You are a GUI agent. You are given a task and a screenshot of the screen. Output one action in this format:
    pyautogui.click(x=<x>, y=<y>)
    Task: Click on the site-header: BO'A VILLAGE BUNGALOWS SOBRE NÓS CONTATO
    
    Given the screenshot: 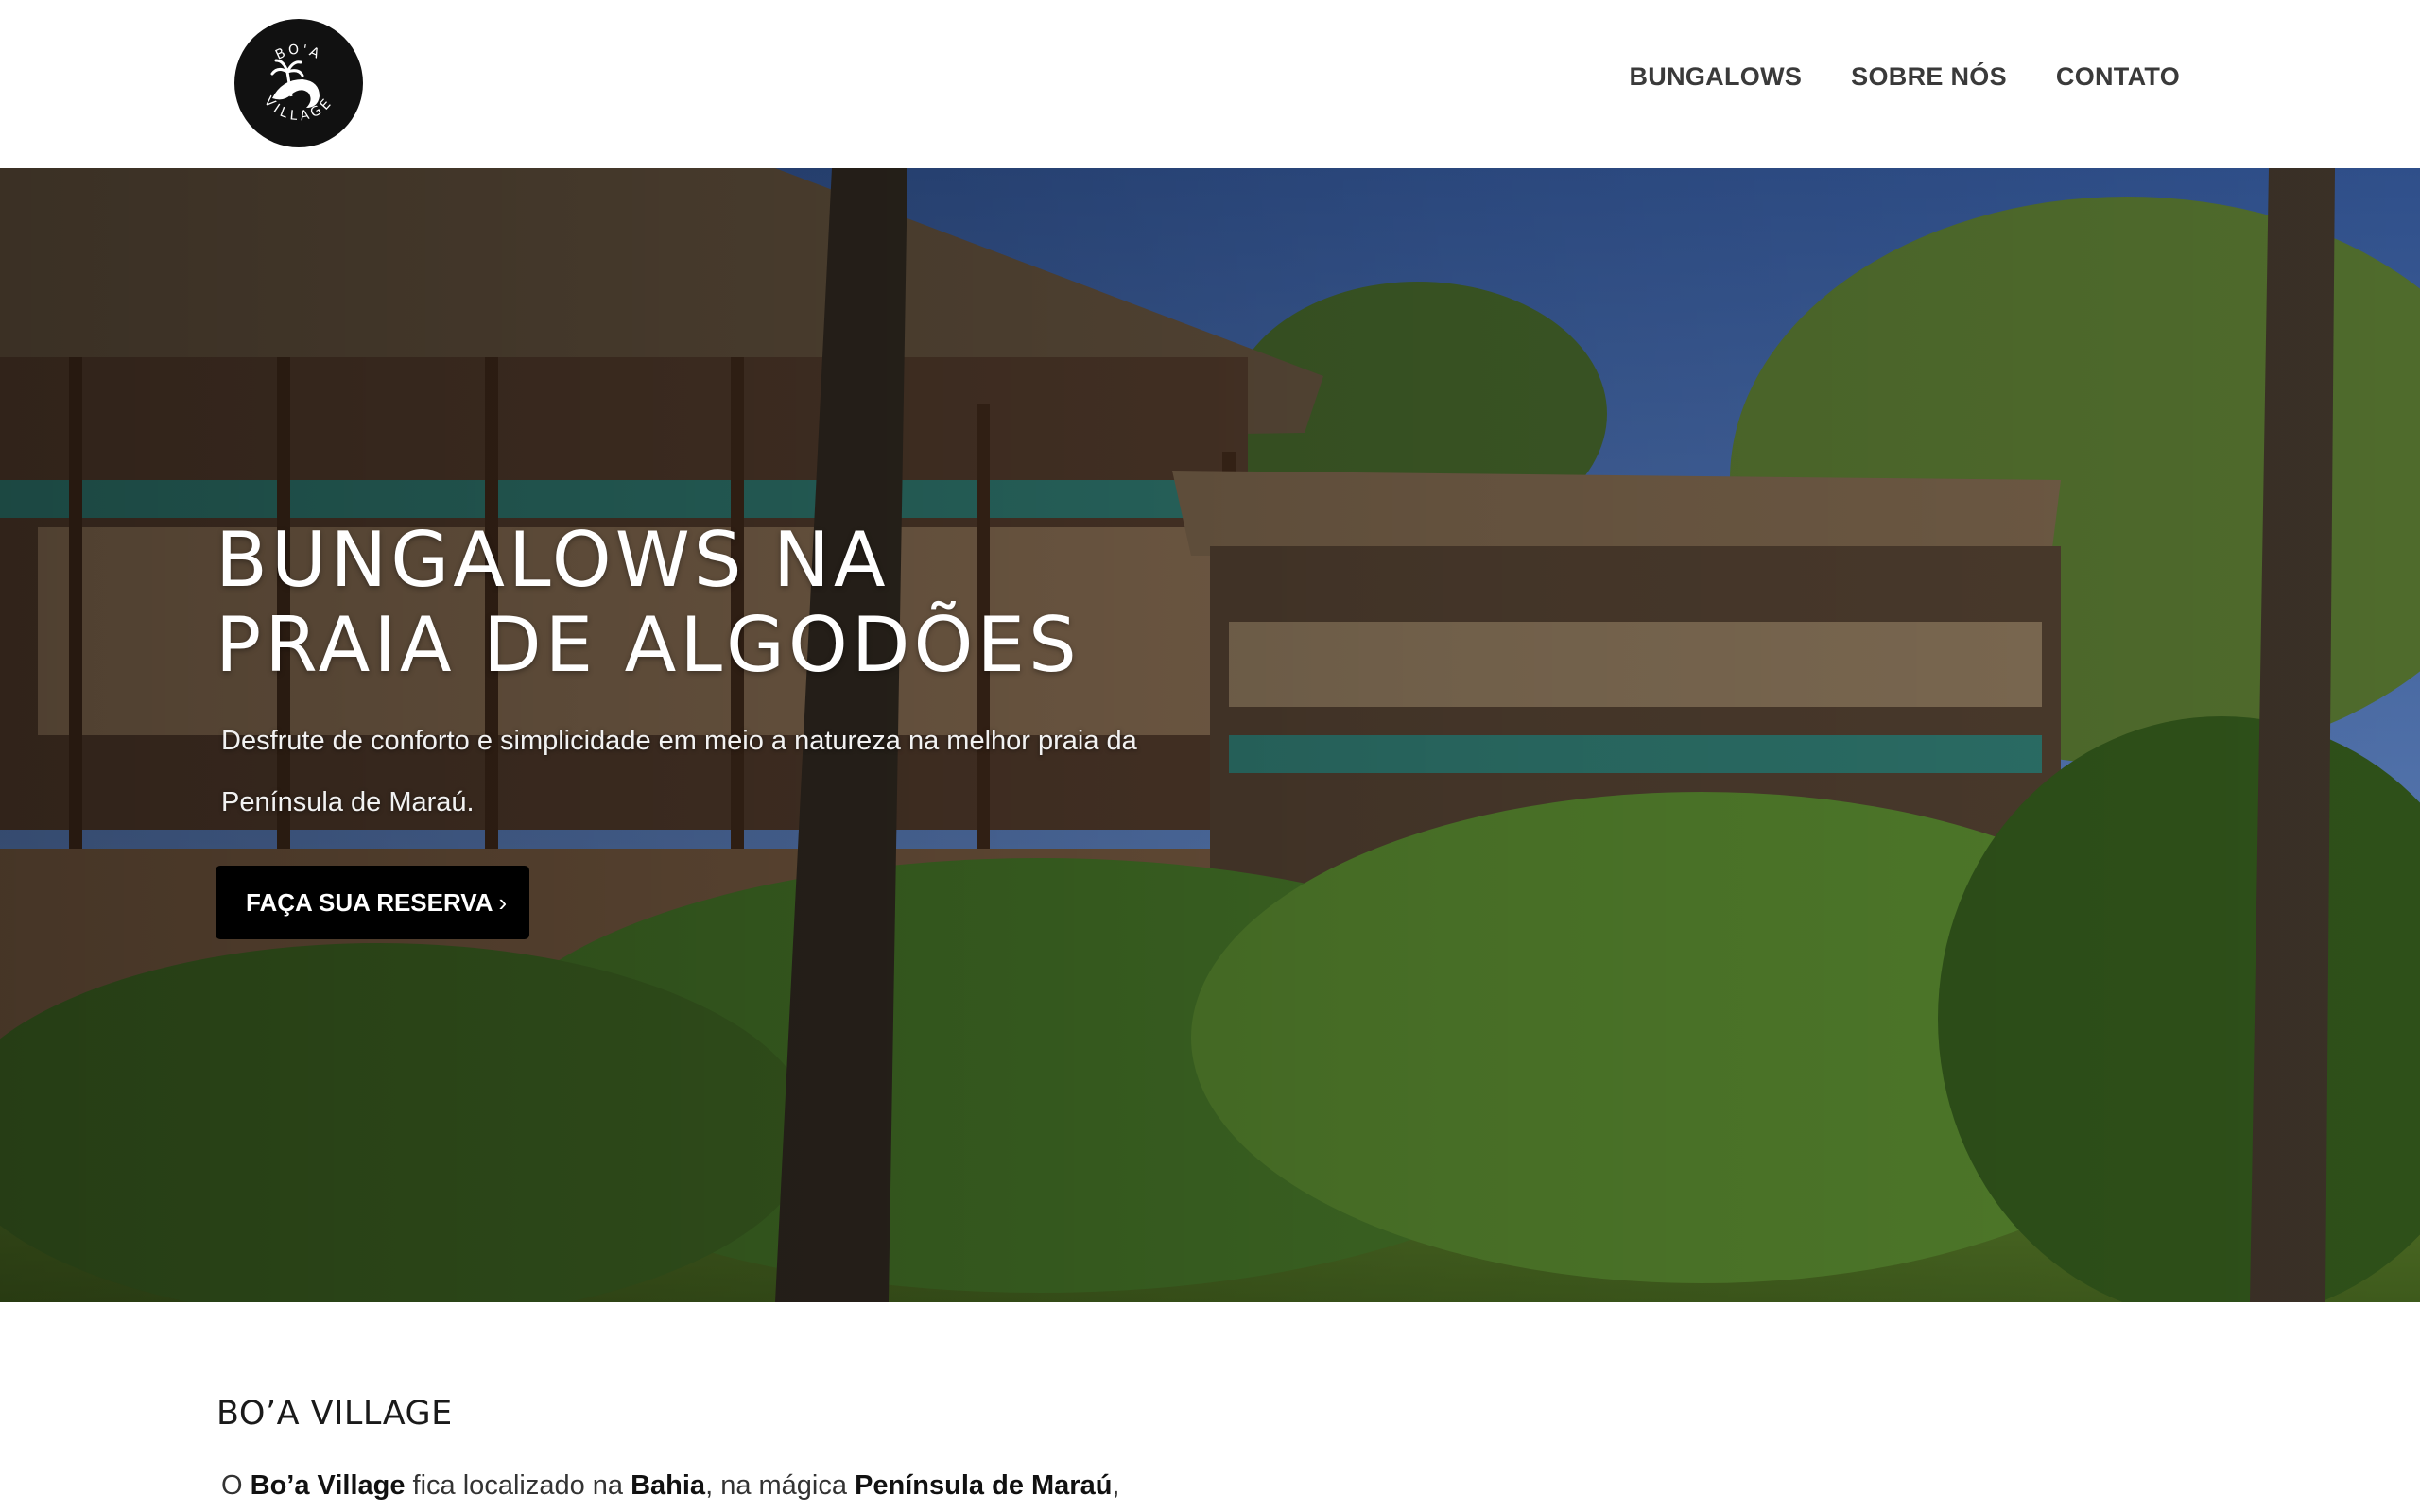 What is the action you would take?
    pyautogui.click(x=1210, y=84)
    